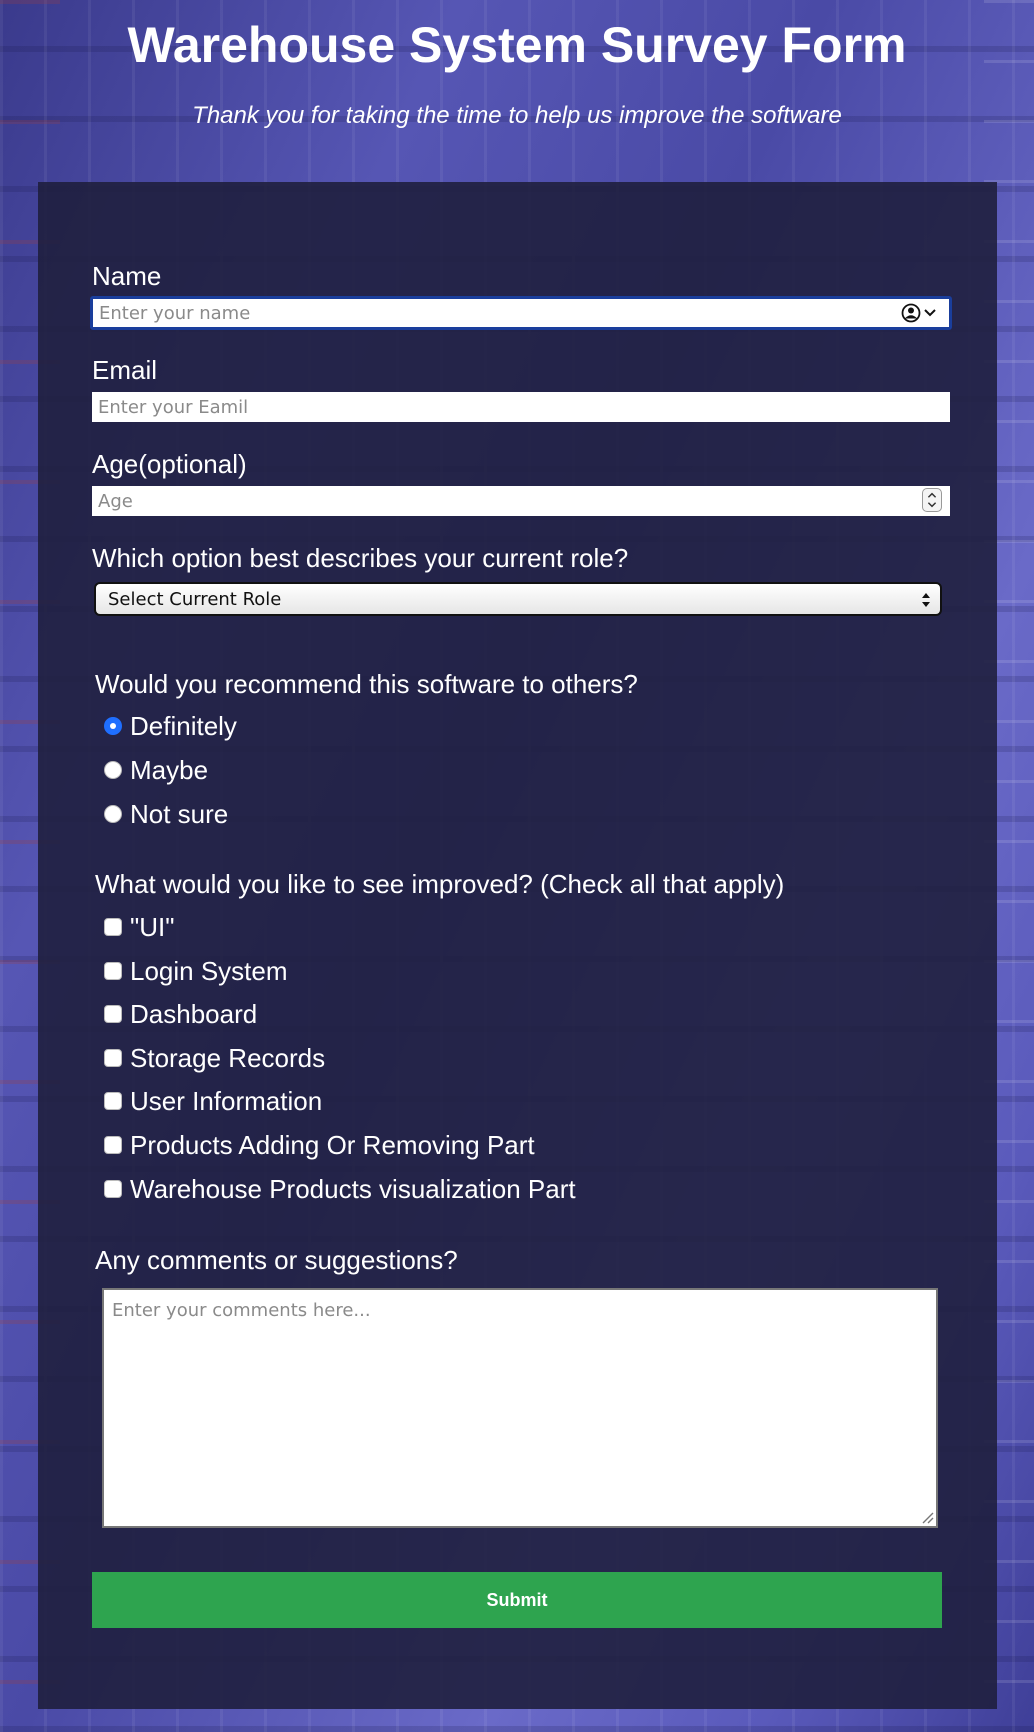  What do you see at coordinates (518, 599) in the screenshot?
I see `role-select: Select Current Role` at bounding box center [518, 599].